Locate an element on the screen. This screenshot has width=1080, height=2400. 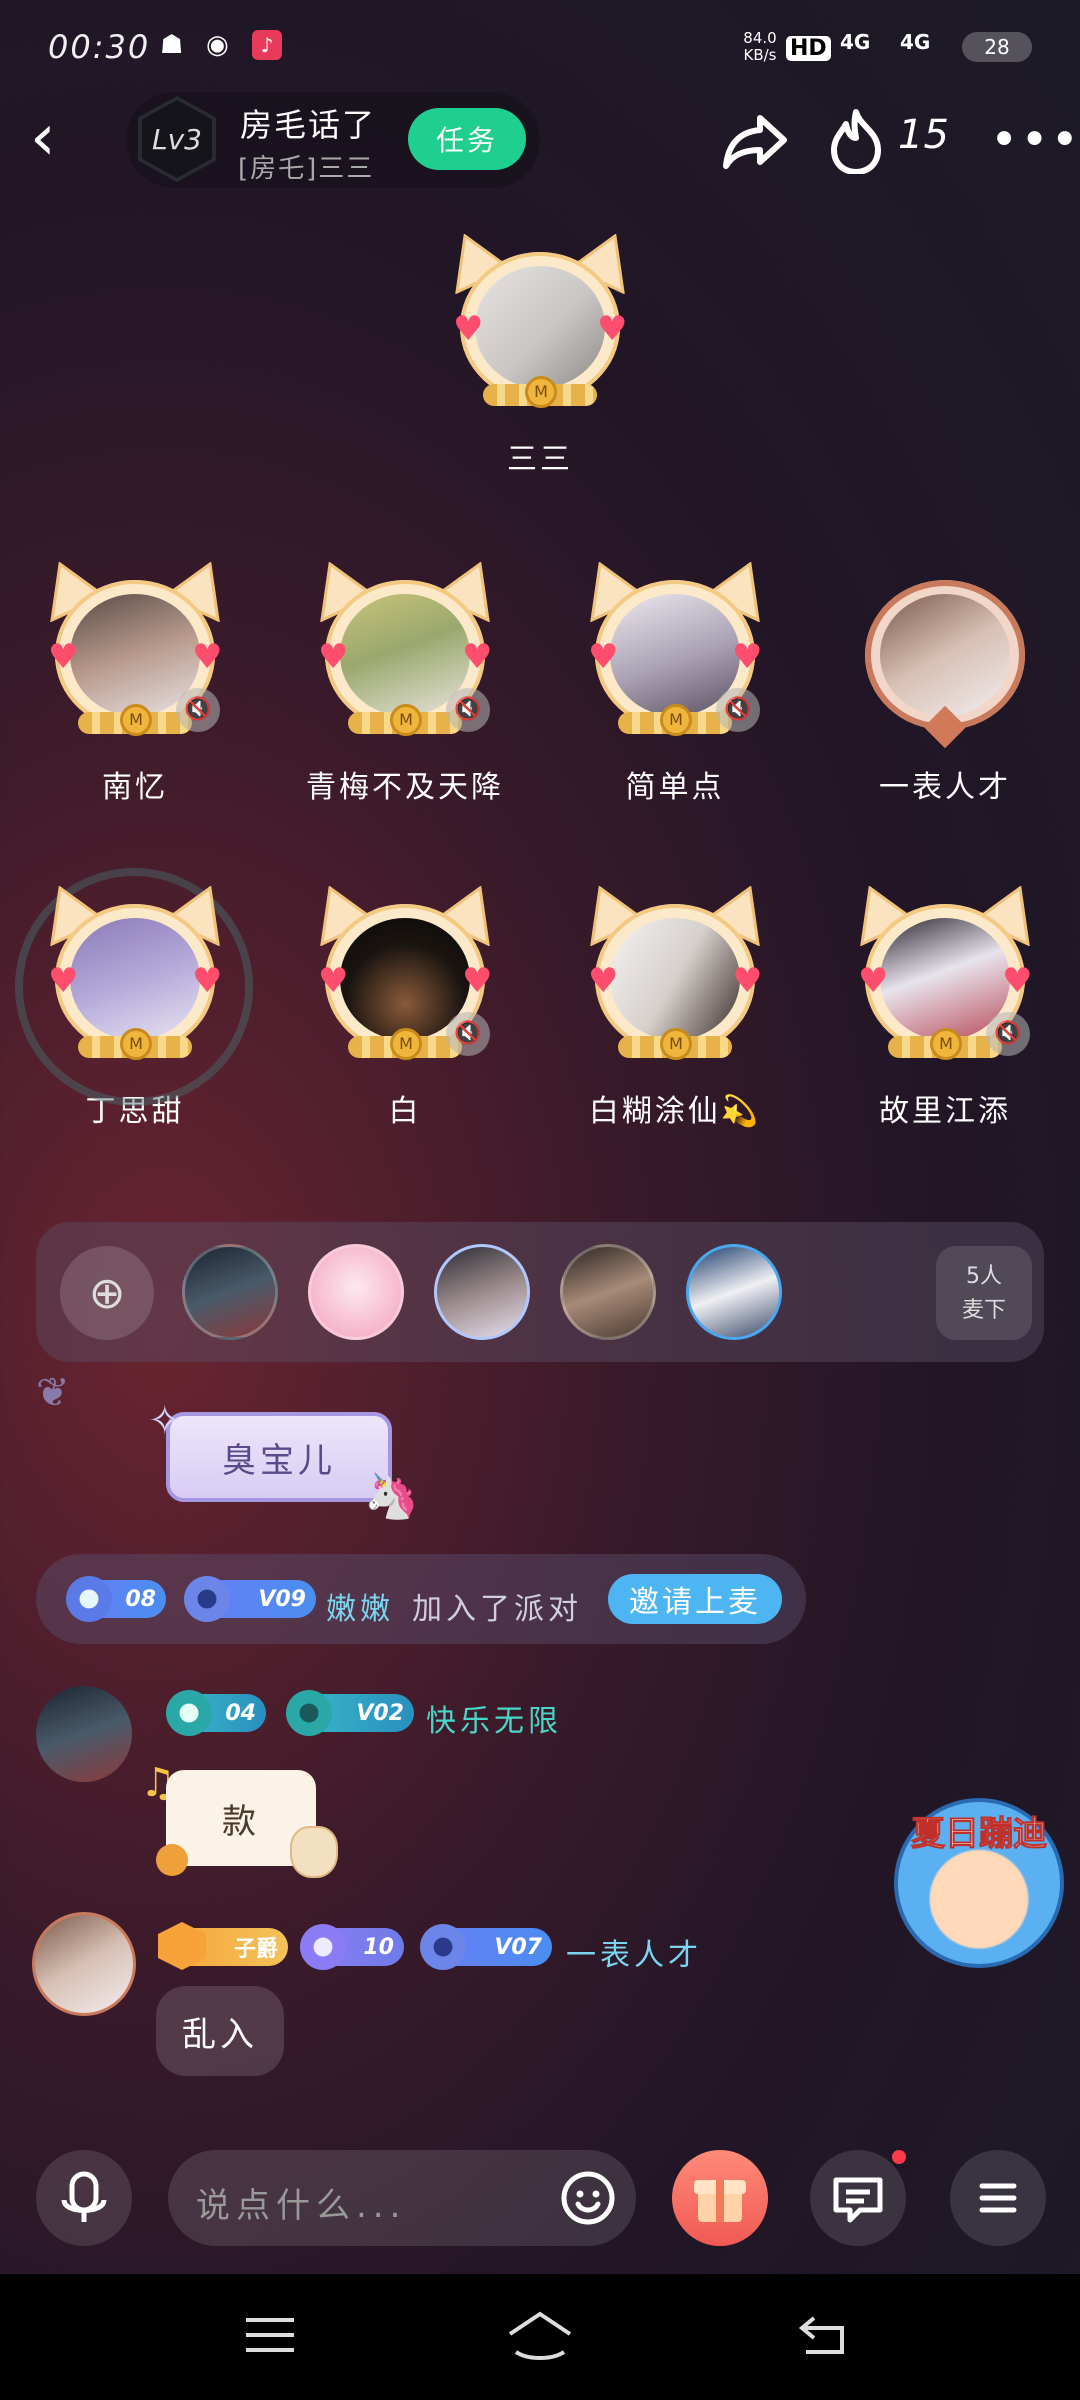
microphone-button is located at coordinates (84, 2198).